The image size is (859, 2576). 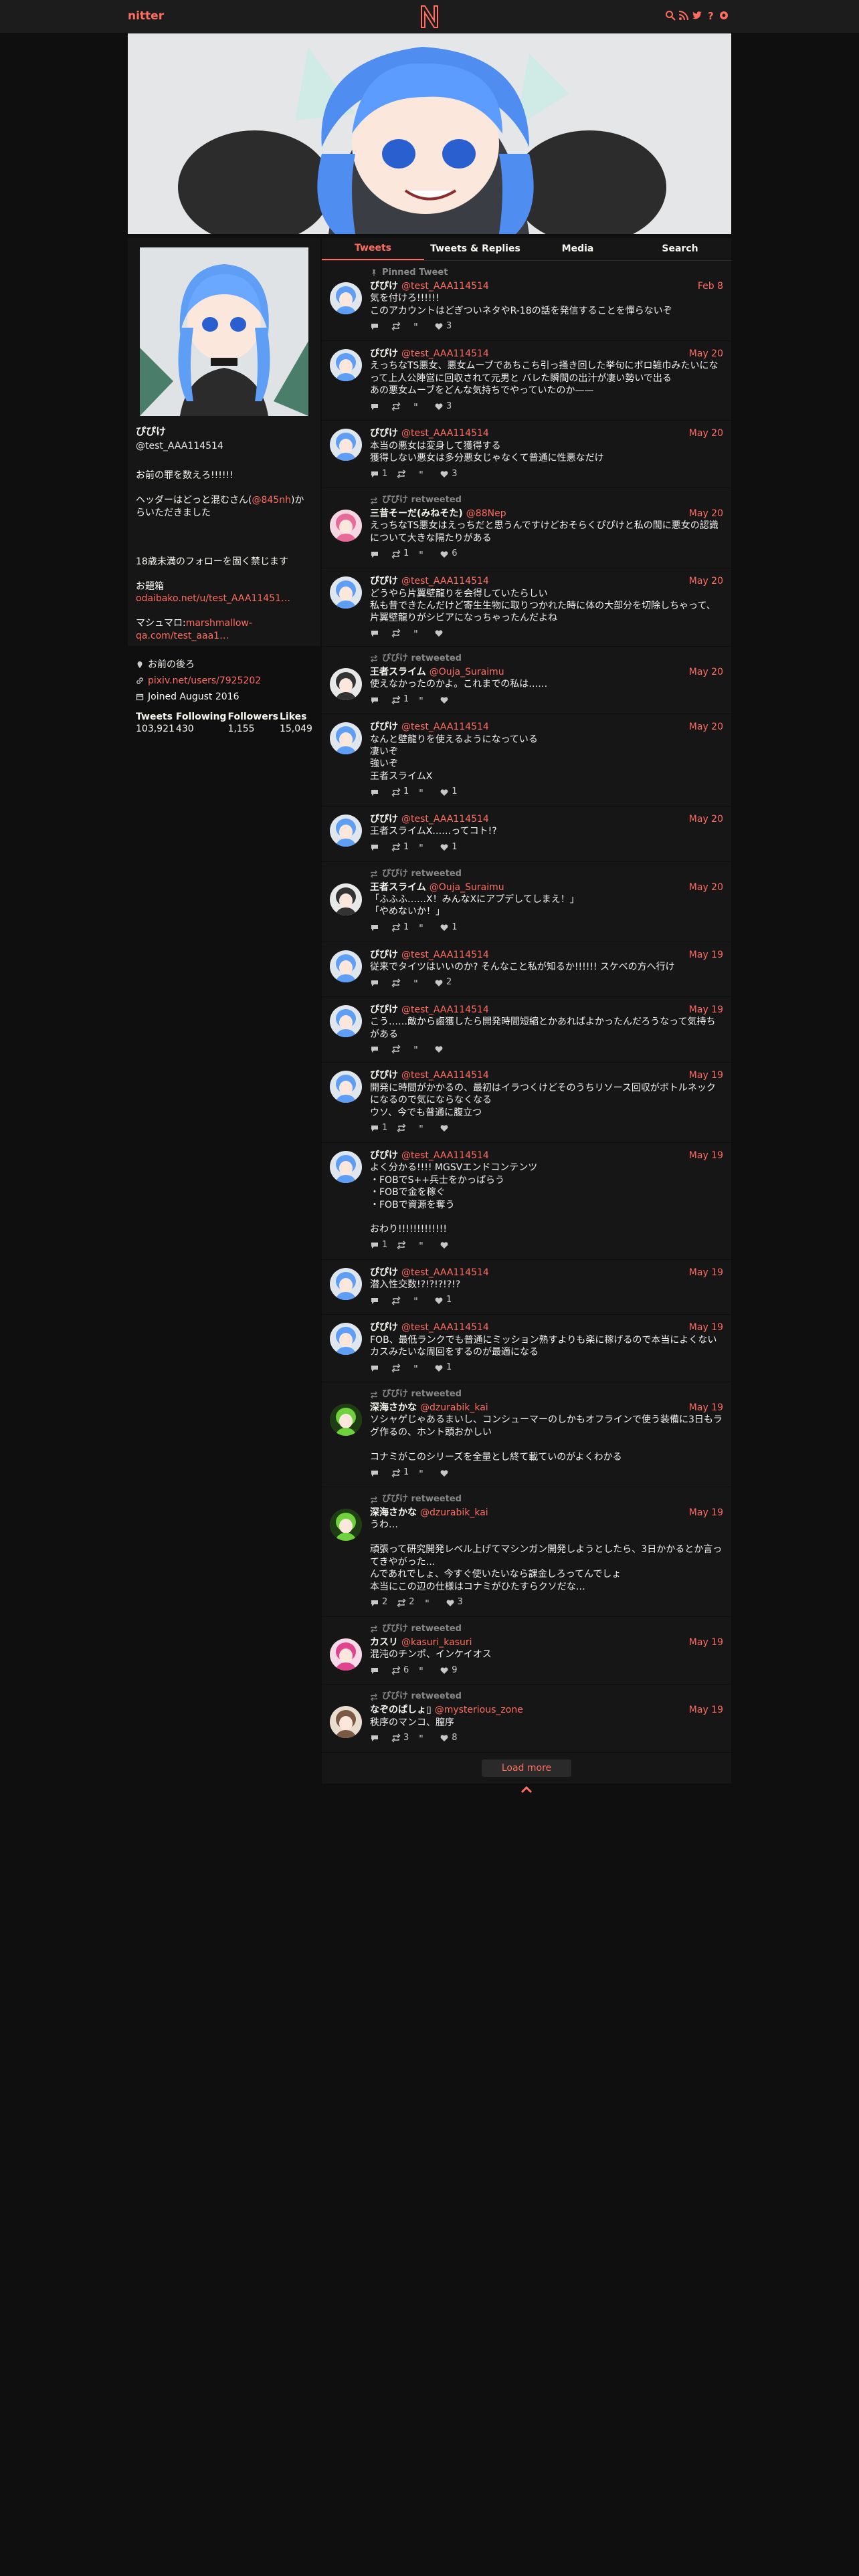 What do you see at coordinates (429, 133) in the screenshot?
I see `profile-banner` at bounding box center [429, 133].